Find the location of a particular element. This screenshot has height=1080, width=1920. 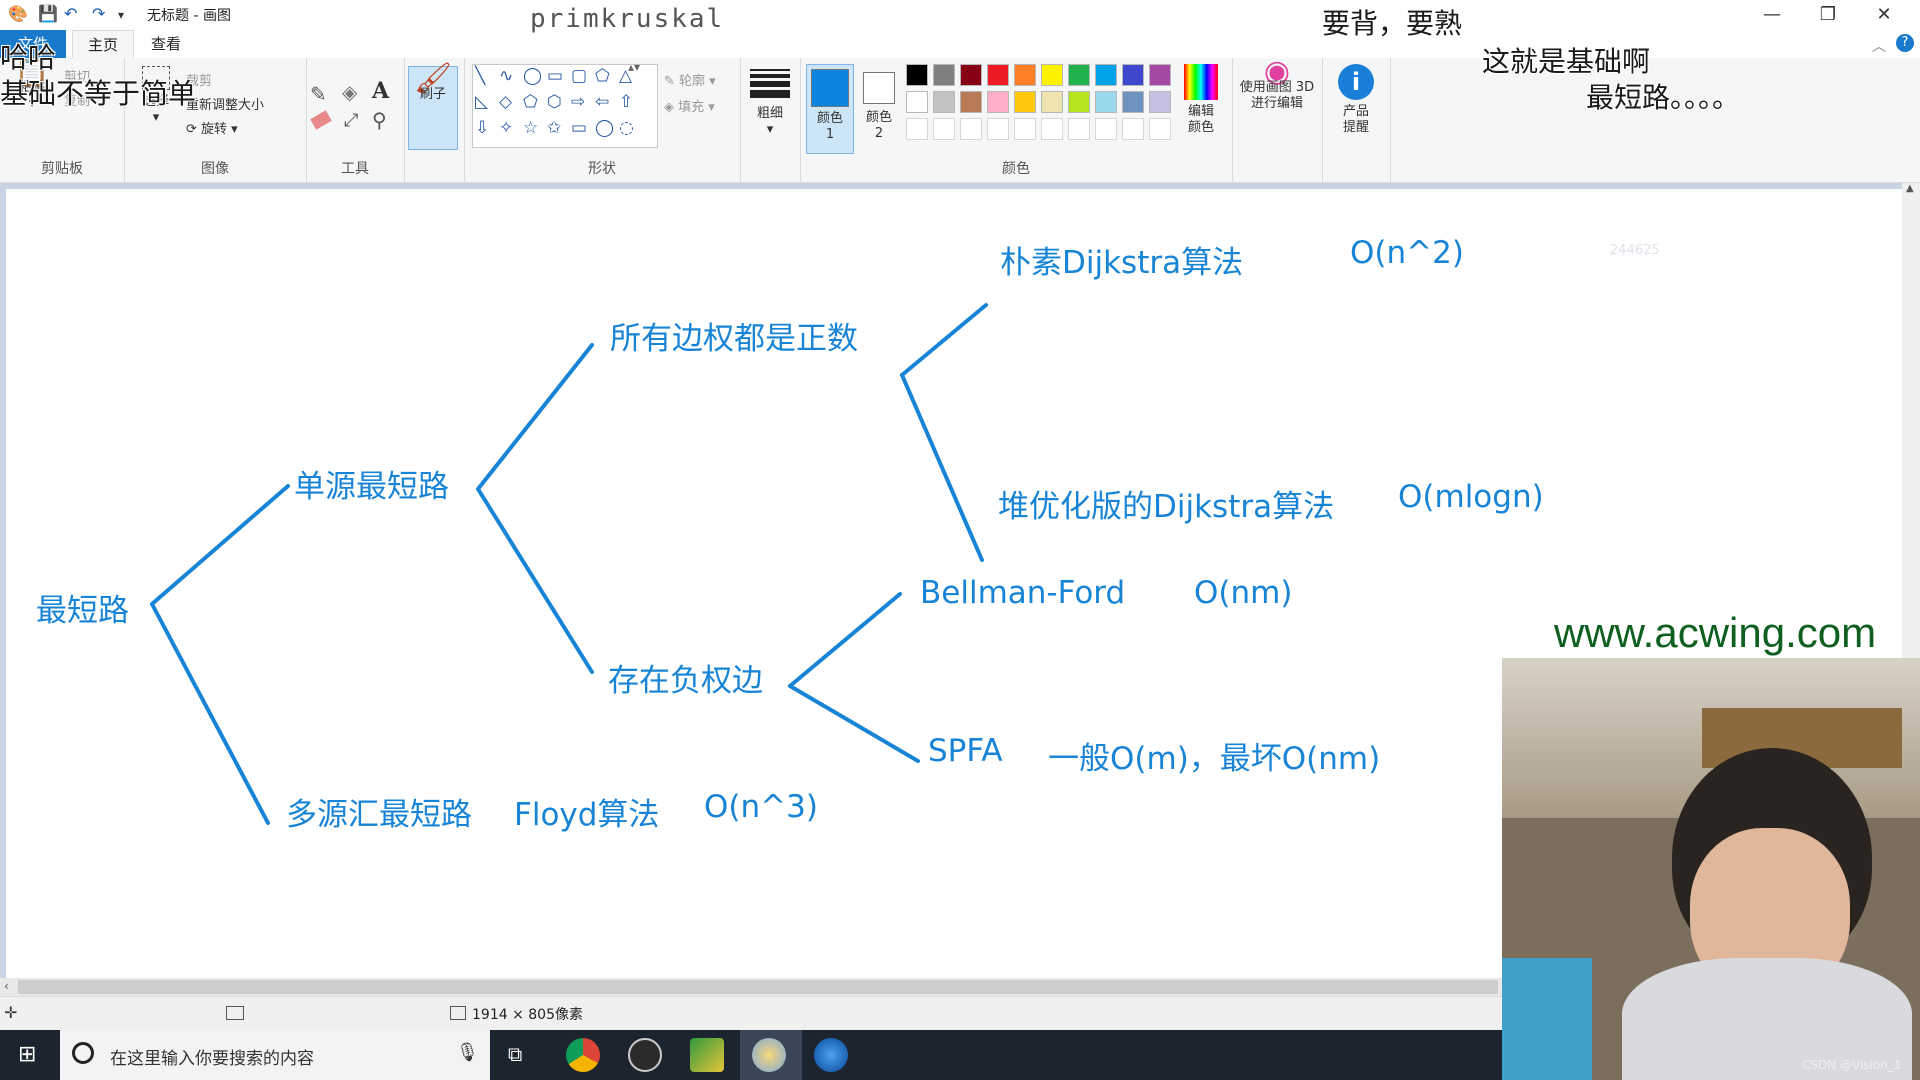

color2-button: 颜色 2 is located at coordinates (879, 108).